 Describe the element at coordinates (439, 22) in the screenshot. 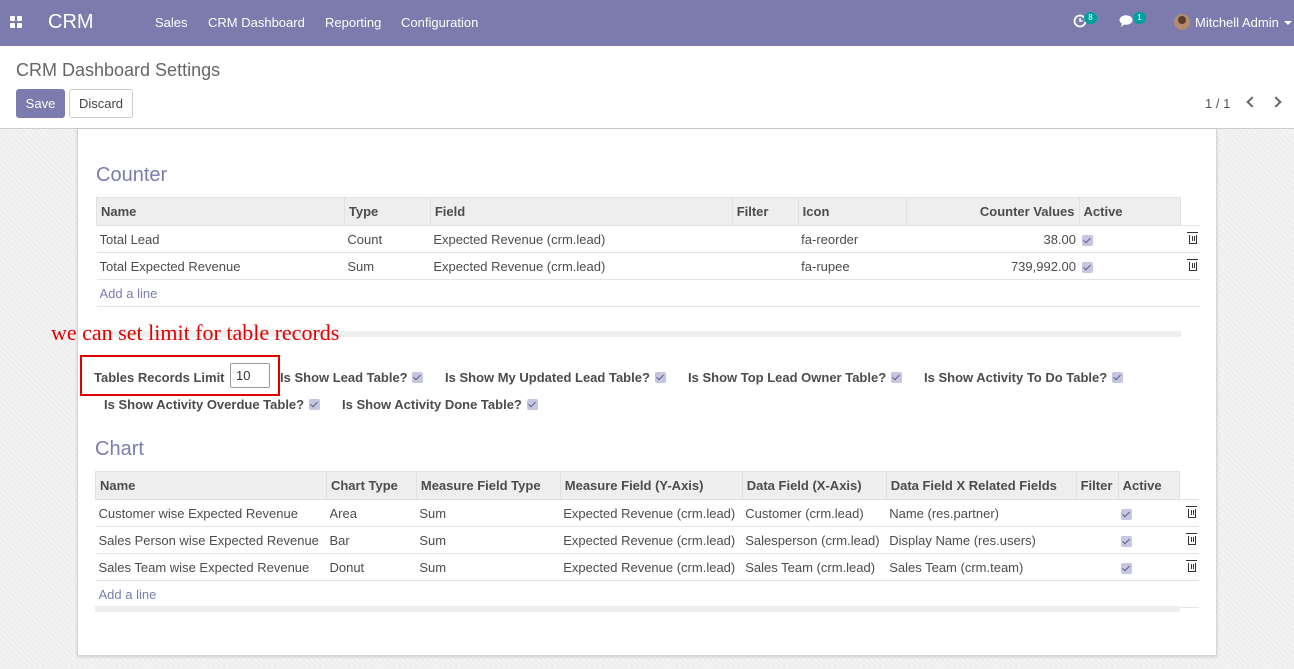

I see `menu-configuration: Configuration` at that location.